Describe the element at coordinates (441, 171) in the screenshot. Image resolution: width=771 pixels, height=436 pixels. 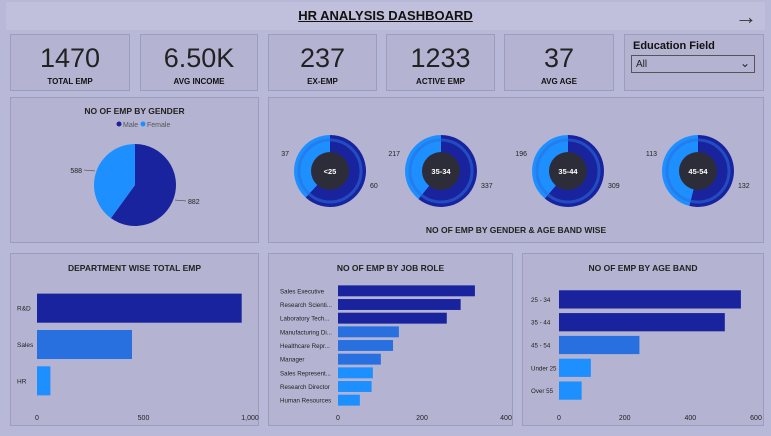
I see `donut-center-label: 35-34` at that location.